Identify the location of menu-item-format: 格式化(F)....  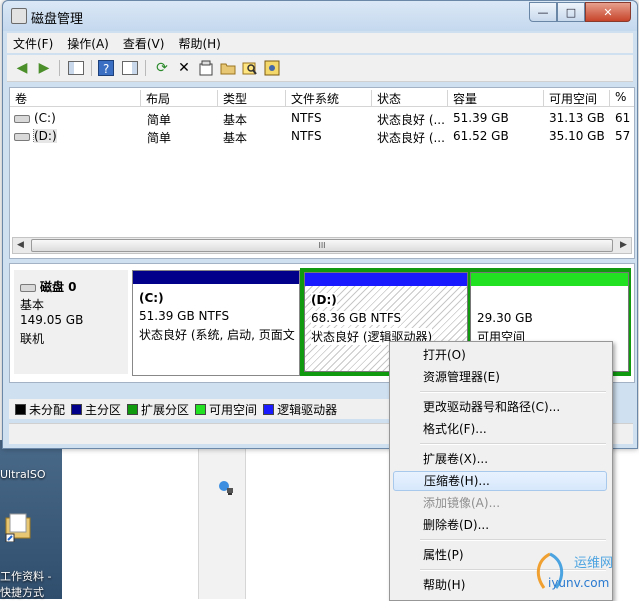
(500, 429).